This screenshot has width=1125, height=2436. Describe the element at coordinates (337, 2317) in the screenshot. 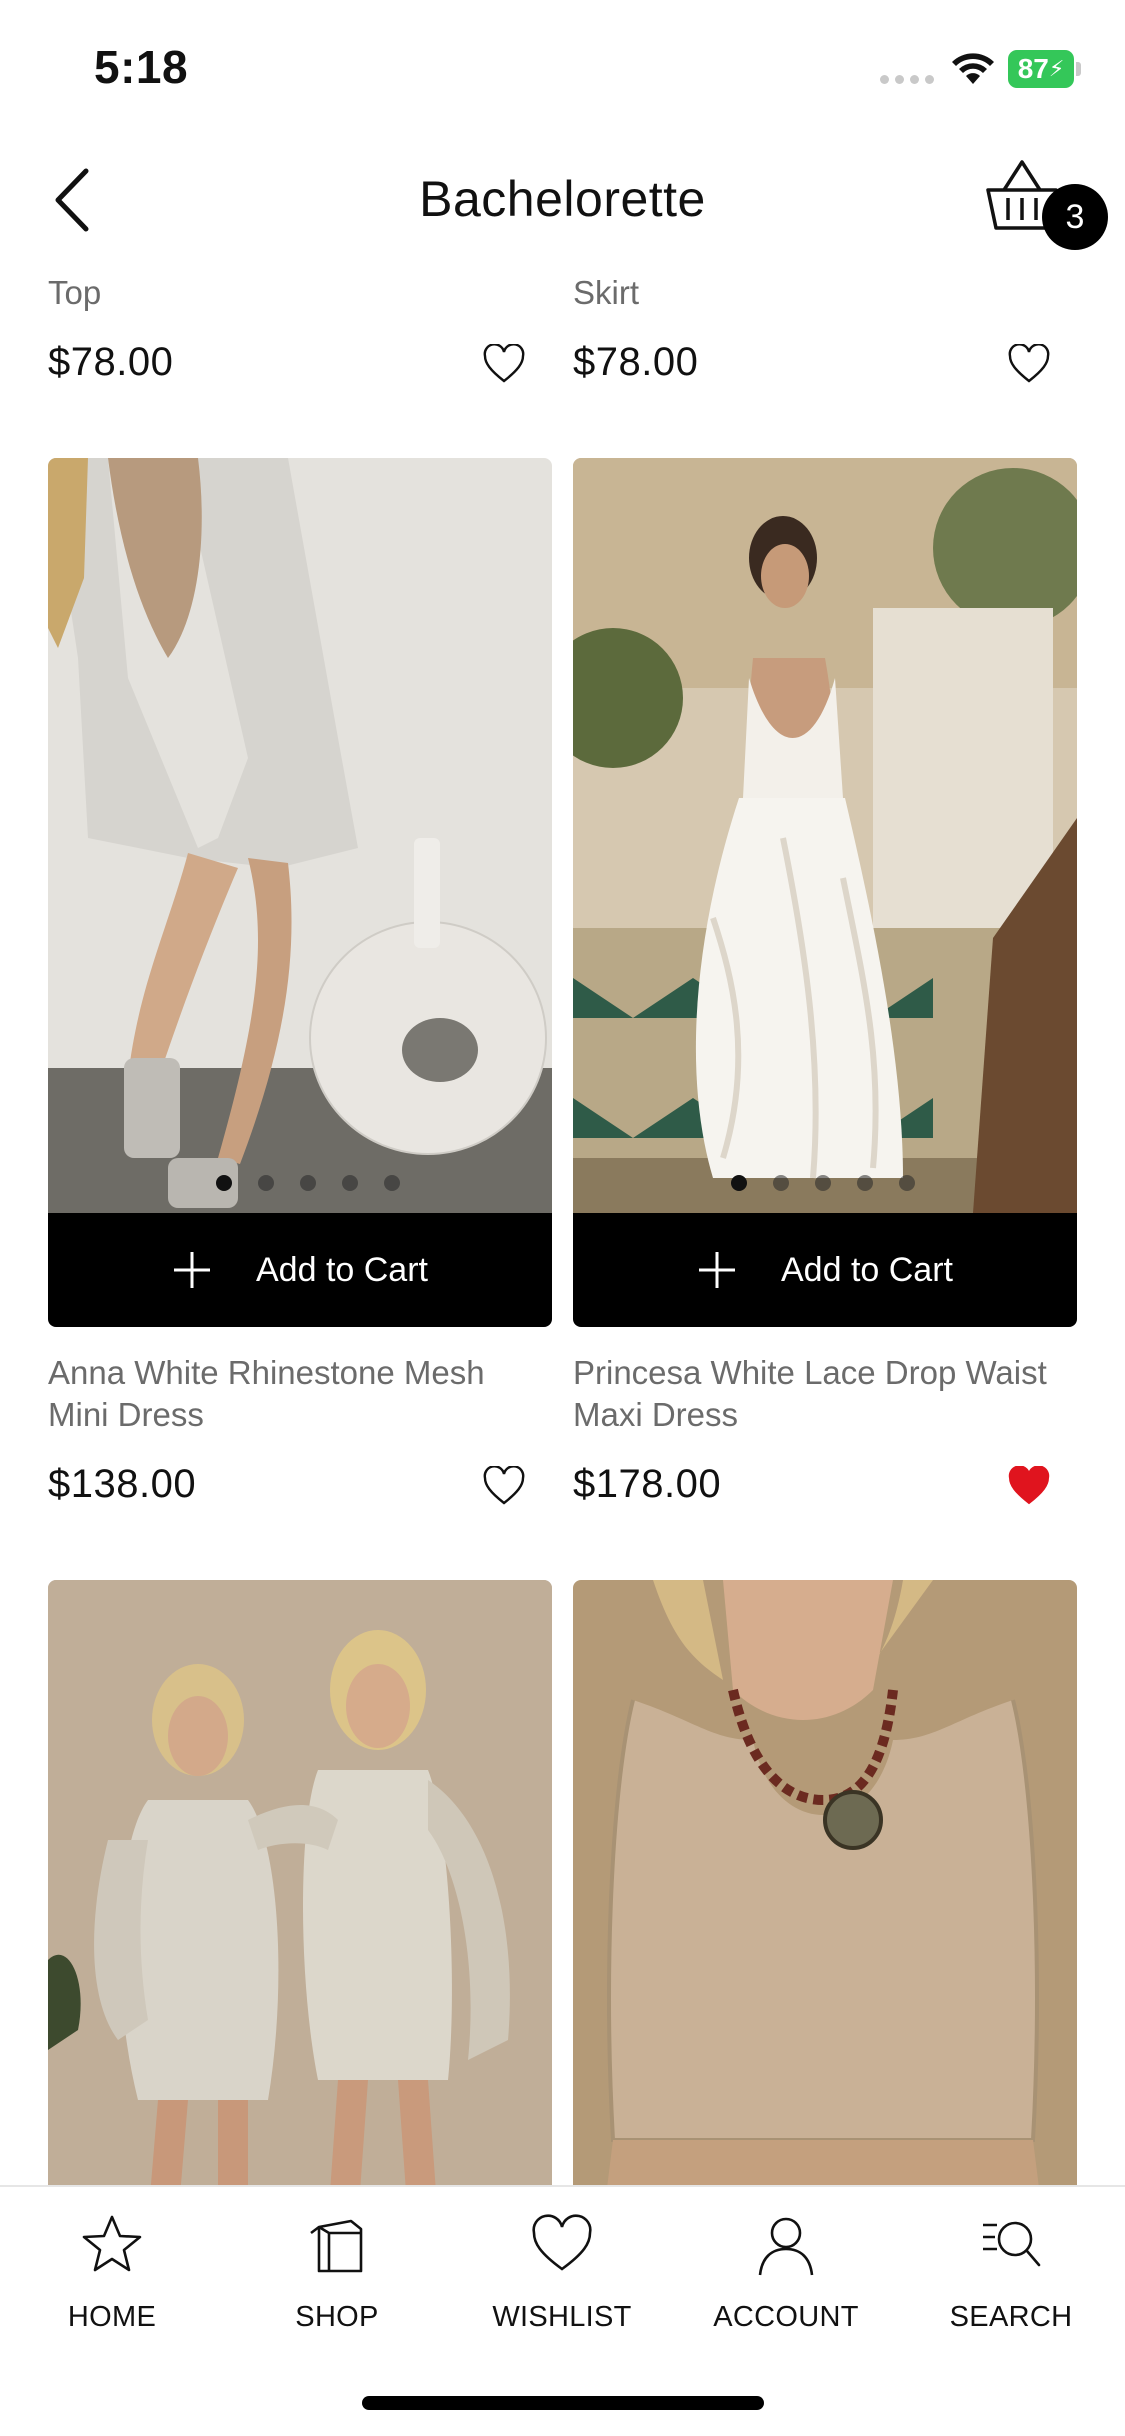

I see `tab-label: SHOP` at that location.